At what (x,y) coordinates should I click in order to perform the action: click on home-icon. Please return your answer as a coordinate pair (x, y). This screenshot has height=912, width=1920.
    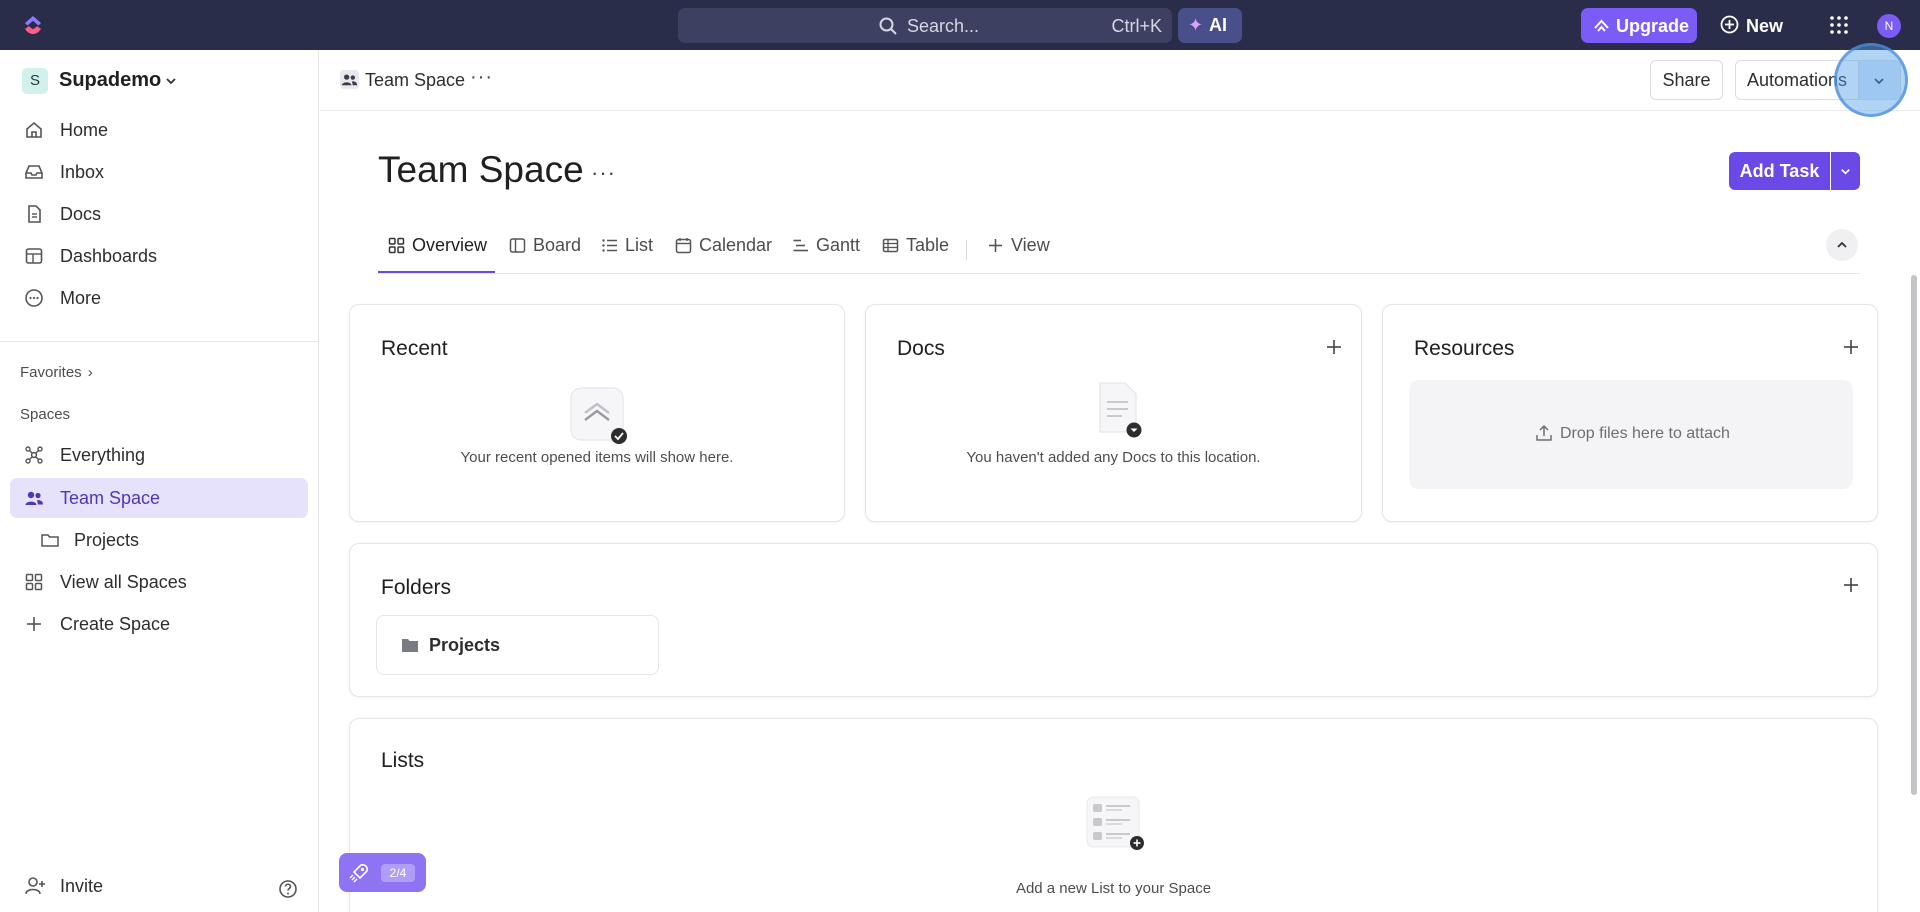
    Looking at the image, I should click on (34, 129).